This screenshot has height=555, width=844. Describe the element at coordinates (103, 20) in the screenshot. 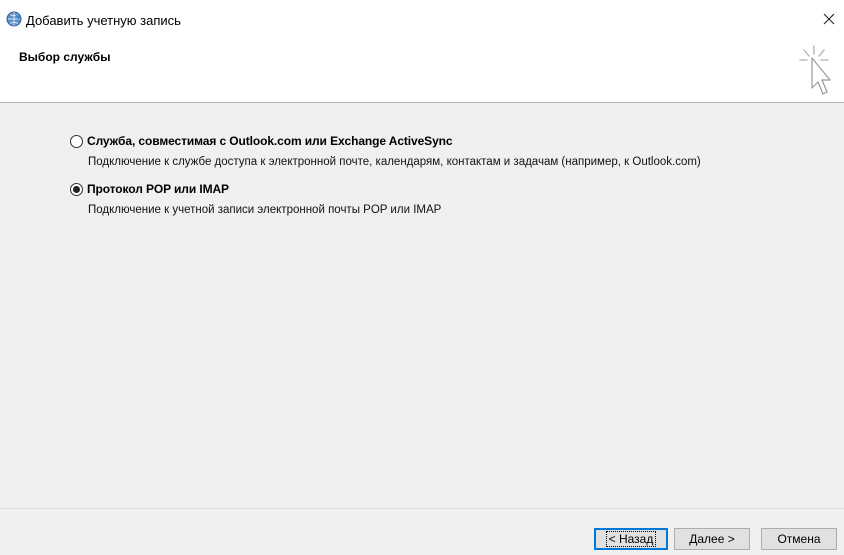

I see `window-title: Добавить учетную запись` at that location.